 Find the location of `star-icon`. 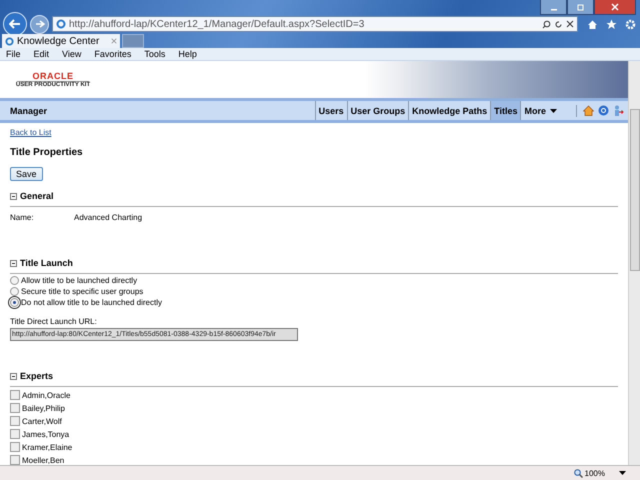

star-icon is located at coordinates (611, 24).